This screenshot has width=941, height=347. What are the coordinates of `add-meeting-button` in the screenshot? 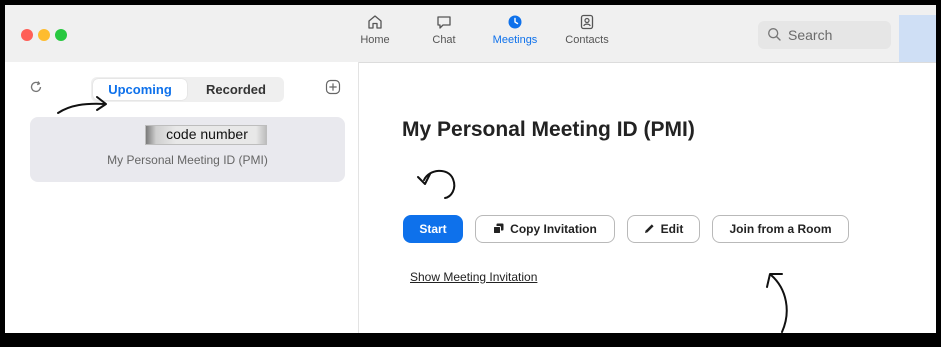 It's located at (333, 89).